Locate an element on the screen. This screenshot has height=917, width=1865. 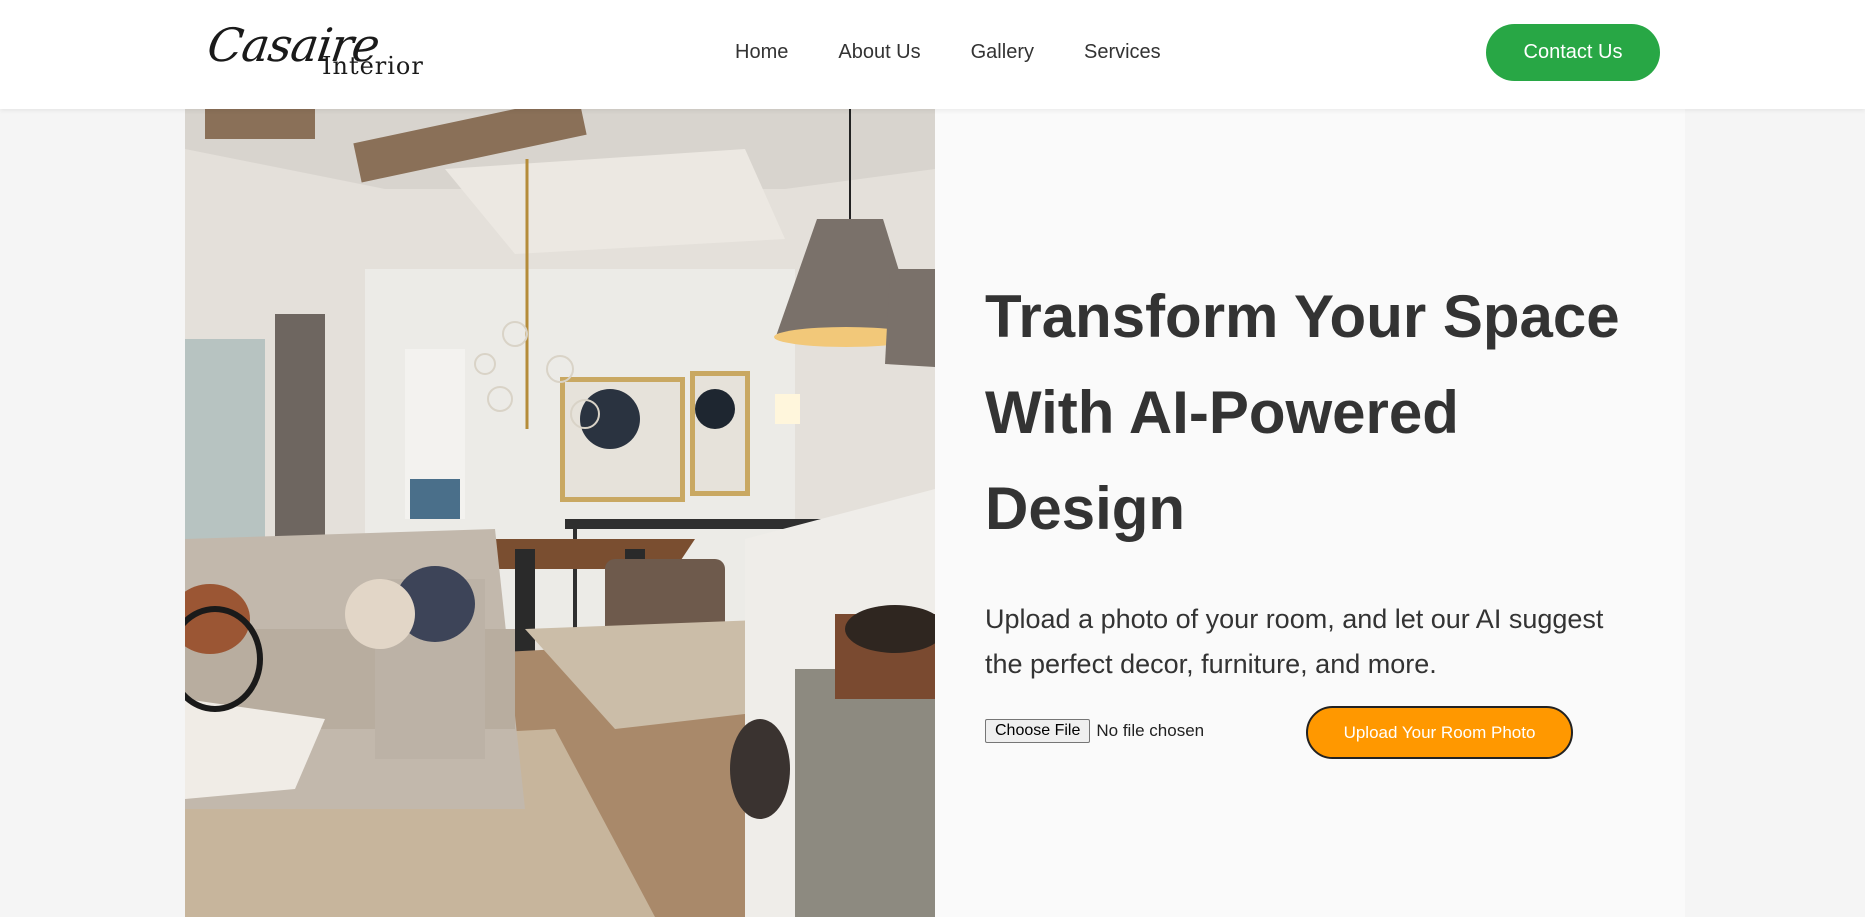
nav-item-services: Services is located at coordinates (1122, 52).